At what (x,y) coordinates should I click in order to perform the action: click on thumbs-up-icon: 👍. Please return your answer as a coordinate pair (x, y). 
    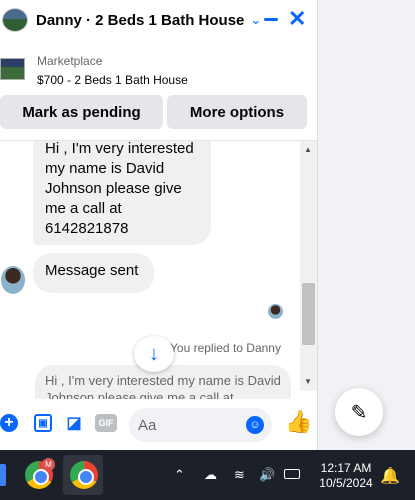
    Looking at the image, I should click on (298, 422).